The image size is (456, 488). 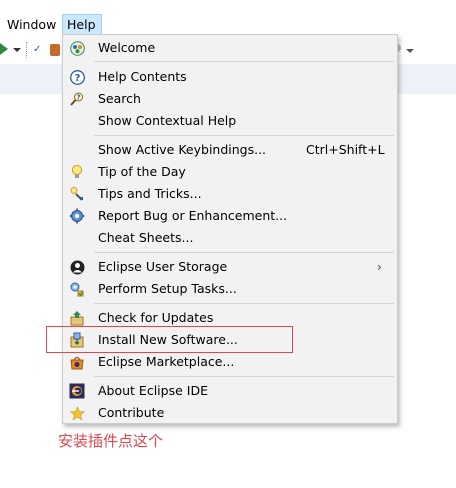 I want to click on welcome-icon, so click(x=77, y=48).